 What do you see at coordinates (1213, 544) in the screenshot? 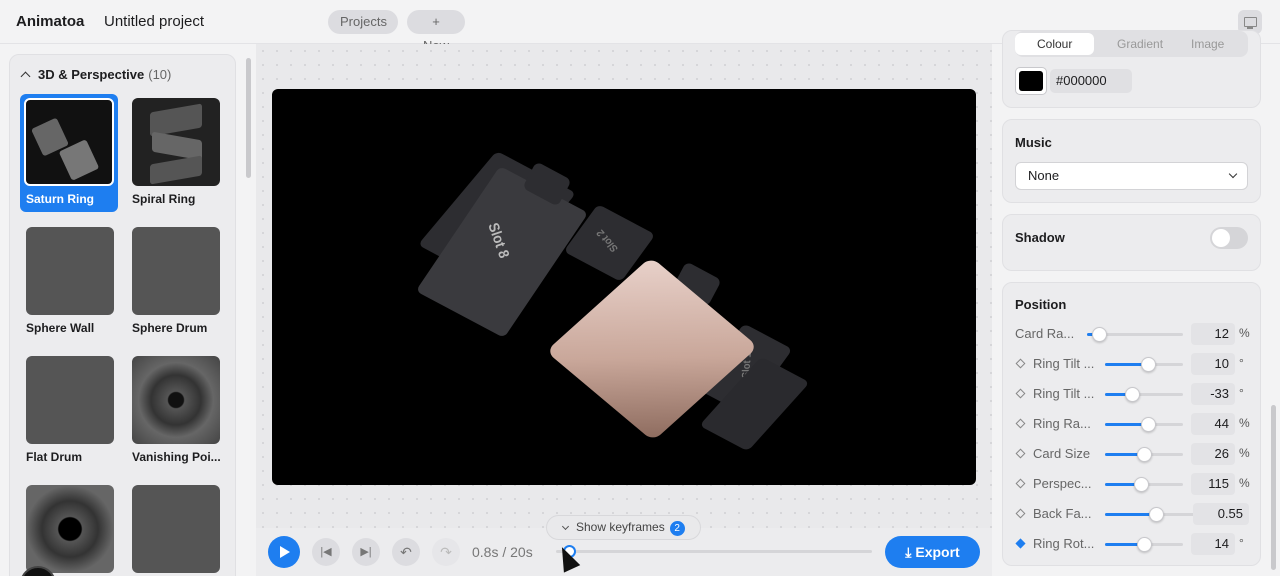
I see `position-value-input: 14` at bounding box center [1213, 544].